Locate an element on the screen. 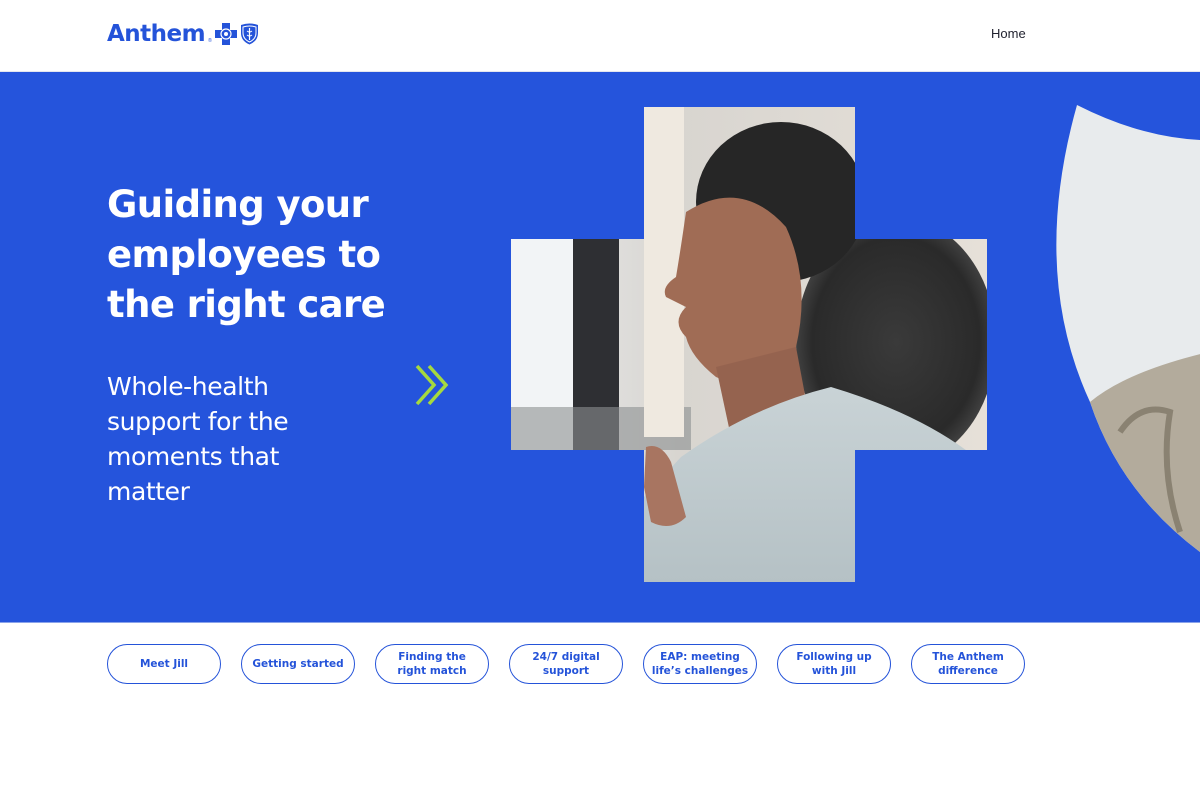 This screenshot has height=800, width=1200. hero-title: Guiding your employees to the right care is located at coordinates (246, 254).